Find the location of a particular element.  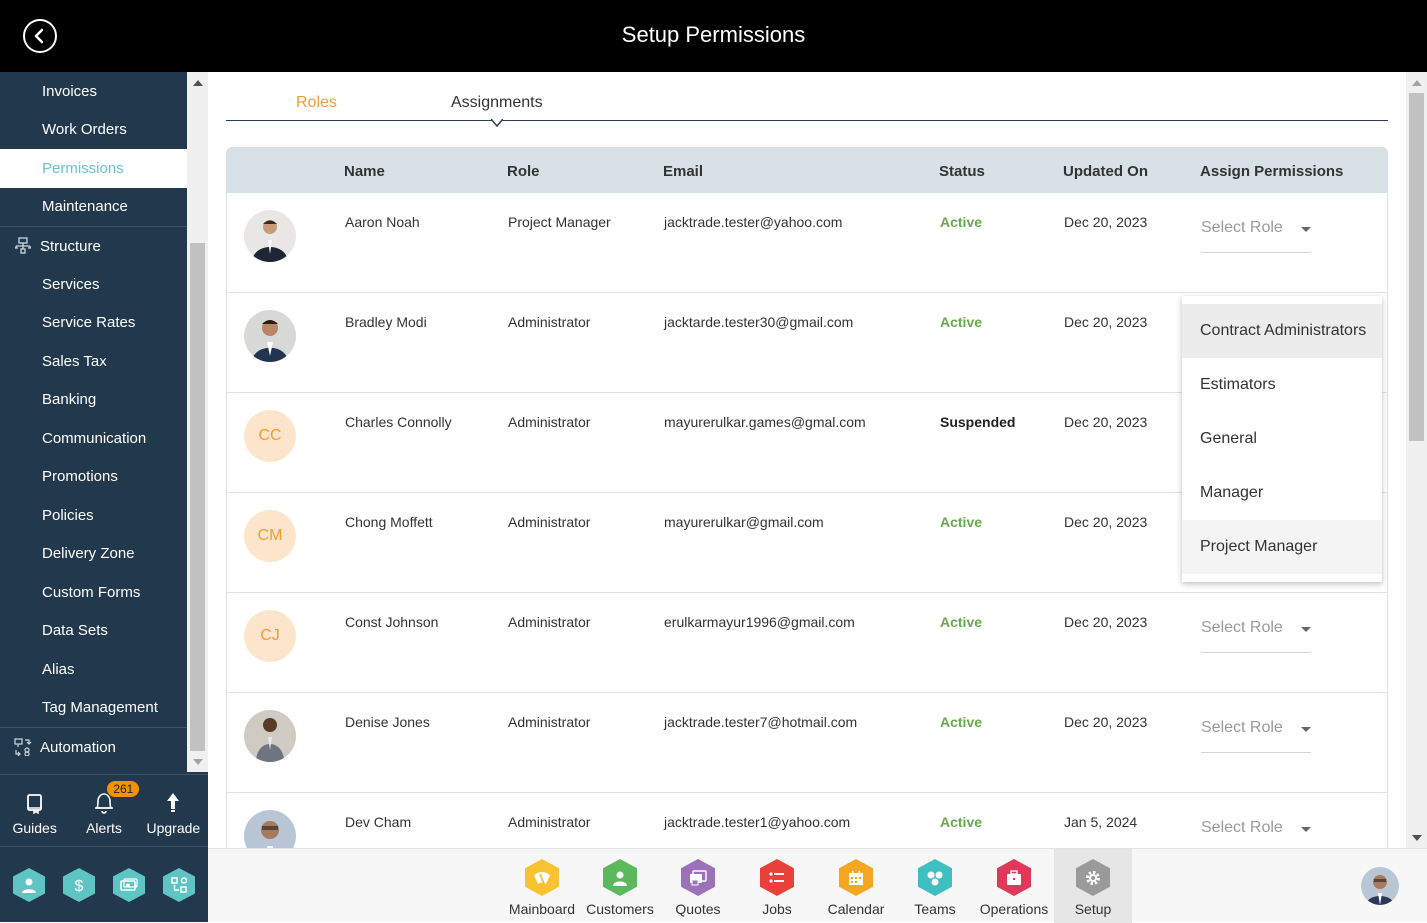

sidebar-item-banking: Banking is located at coordinates (93, 400).